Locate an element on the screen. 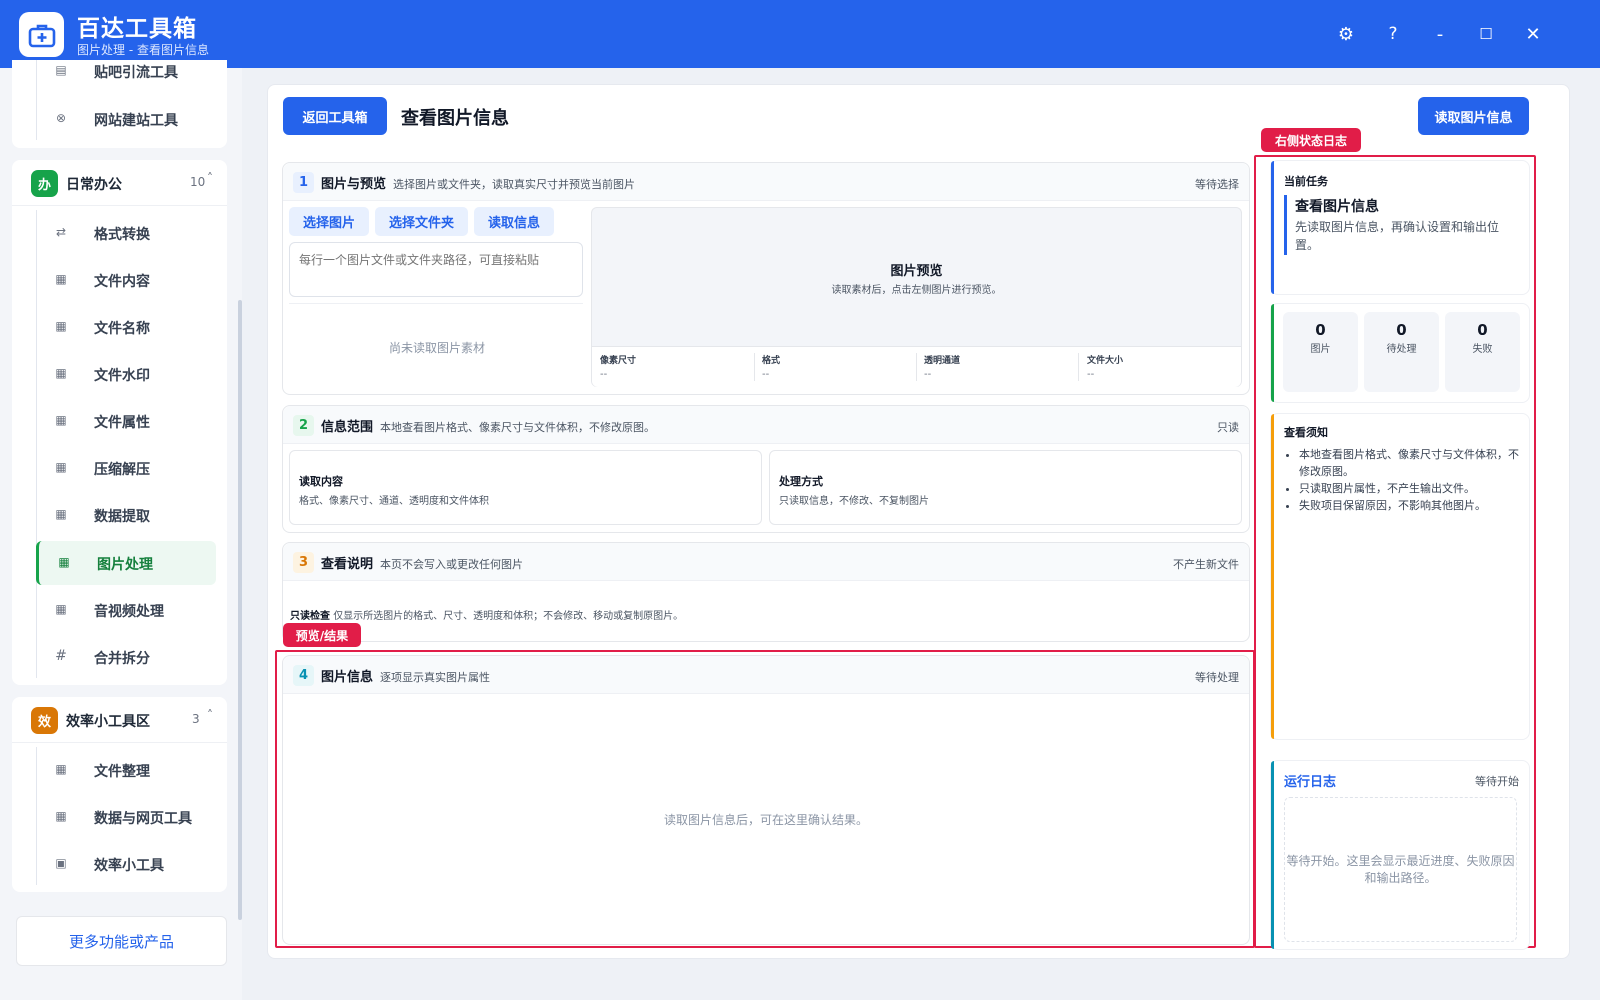 This screenshot has width=1600, height=1000. sidebar-item-file-name: ▦ 文件名称 is located at coordinates (126, 327).